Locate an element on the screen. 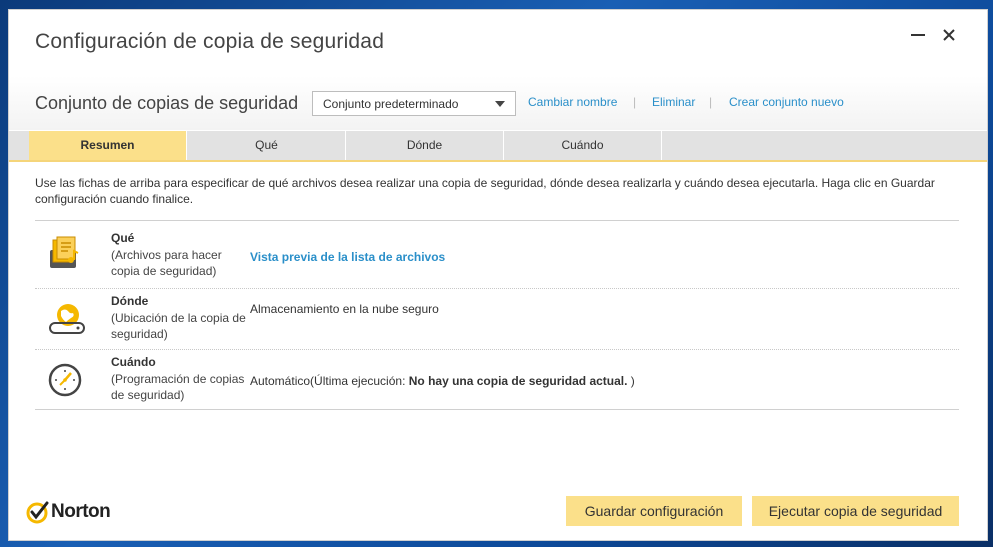 The image size is (993, 547). when-description: (Programación de copias de seguridad) is located at coordinates (178, 387).